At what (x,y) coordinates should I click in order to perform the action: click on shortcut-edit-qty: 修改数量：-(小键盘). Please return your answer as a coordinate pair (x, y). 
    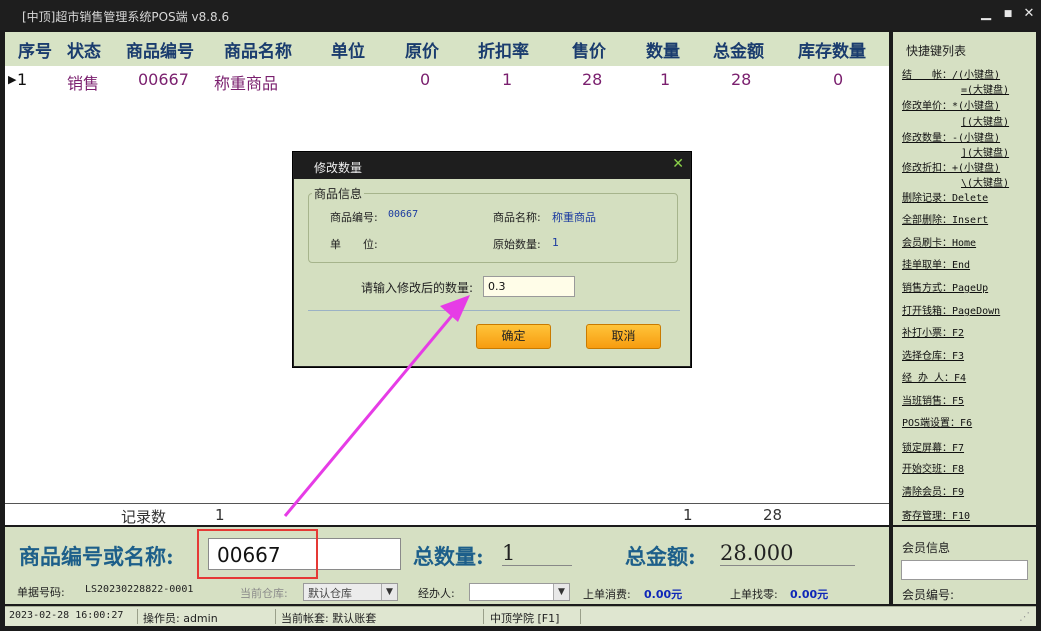
    Looking at the image, I should click on (951, 136).